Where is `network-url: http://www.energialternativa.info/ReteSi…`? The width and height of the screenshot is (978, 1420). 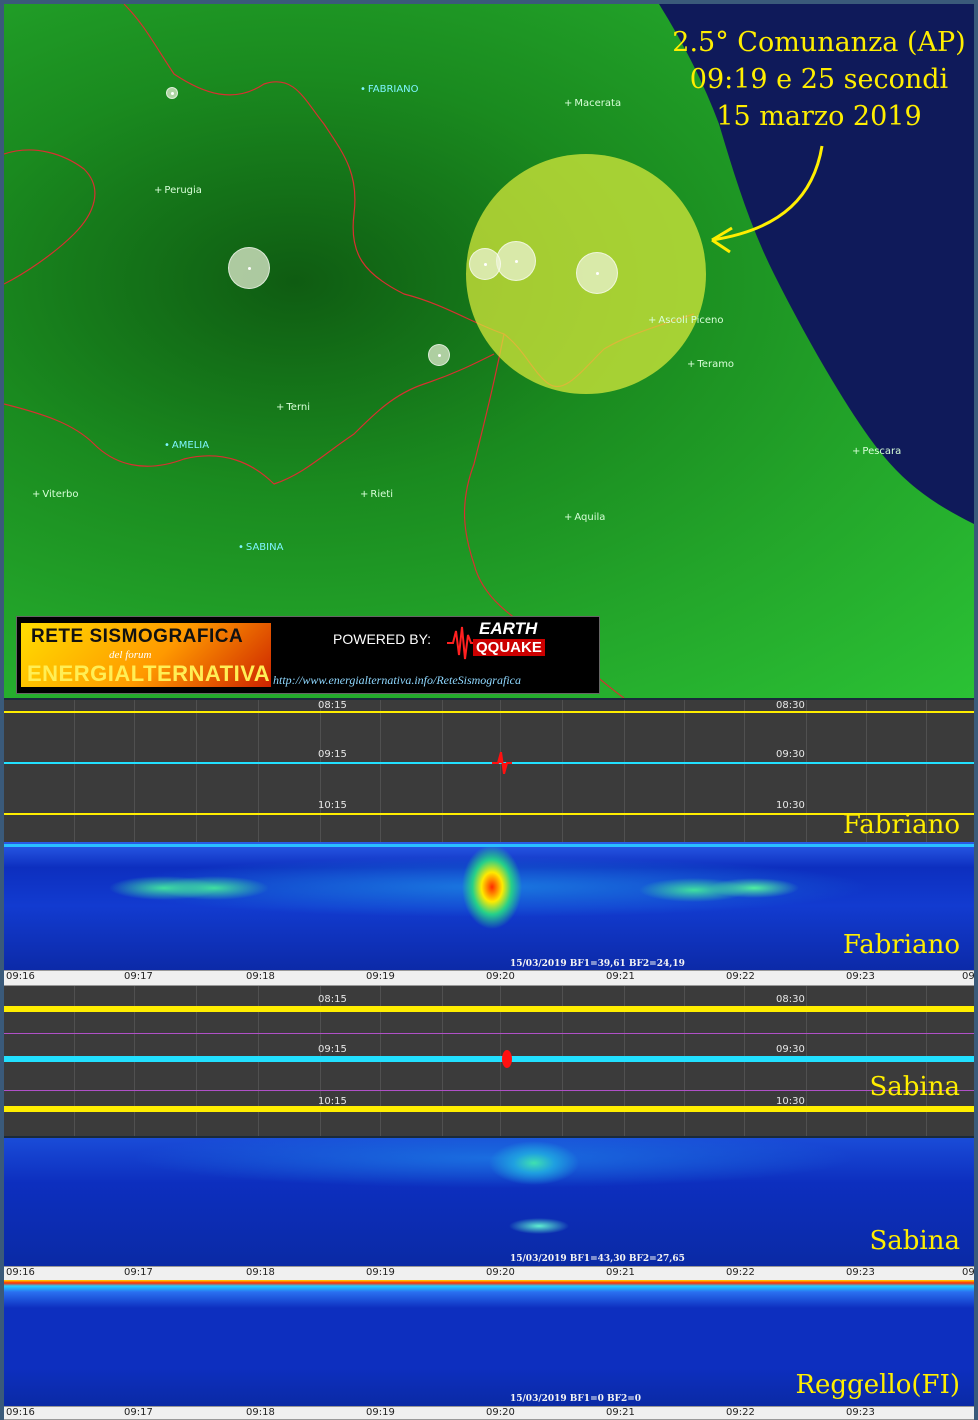 network-url: http://www.energialternativa.info/ReteSi… is located at coordinates (397, 680).